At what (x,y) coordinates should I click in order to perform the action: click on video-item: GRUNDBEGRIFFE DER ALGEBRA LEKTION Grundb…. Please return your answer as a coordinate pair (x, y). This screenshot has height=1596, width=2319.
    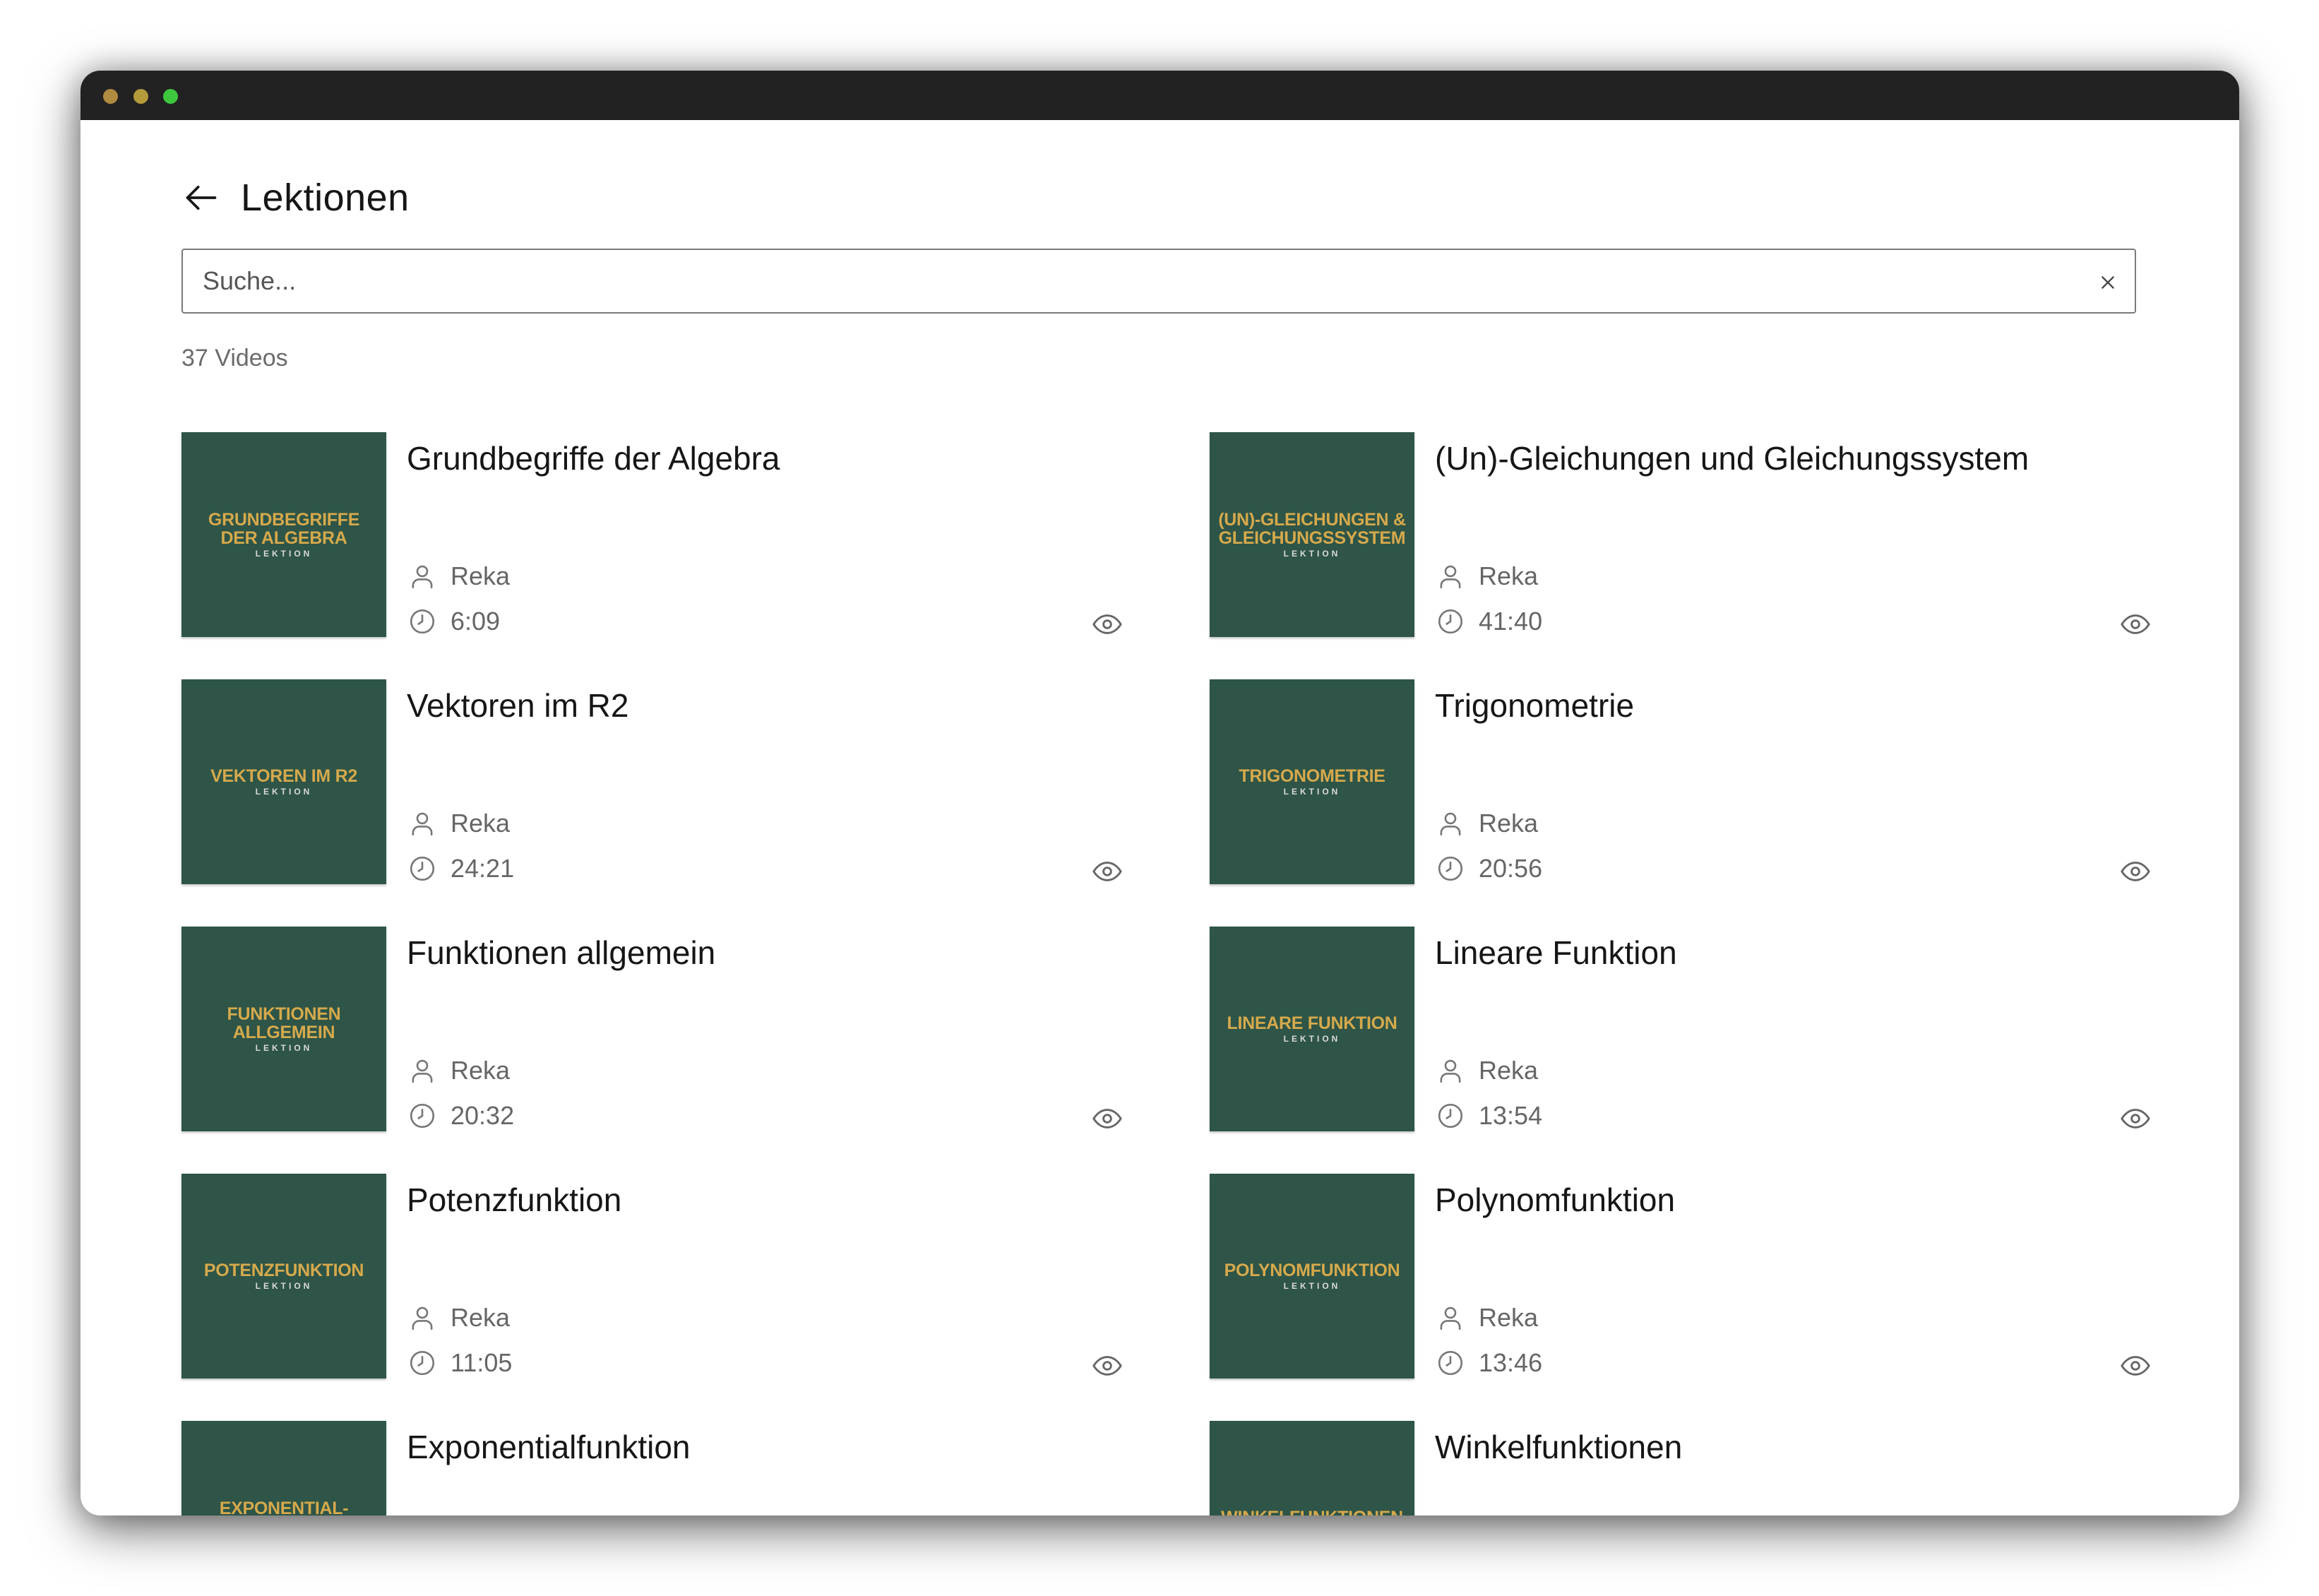
    Looking at the image, I should click on (652, 534).